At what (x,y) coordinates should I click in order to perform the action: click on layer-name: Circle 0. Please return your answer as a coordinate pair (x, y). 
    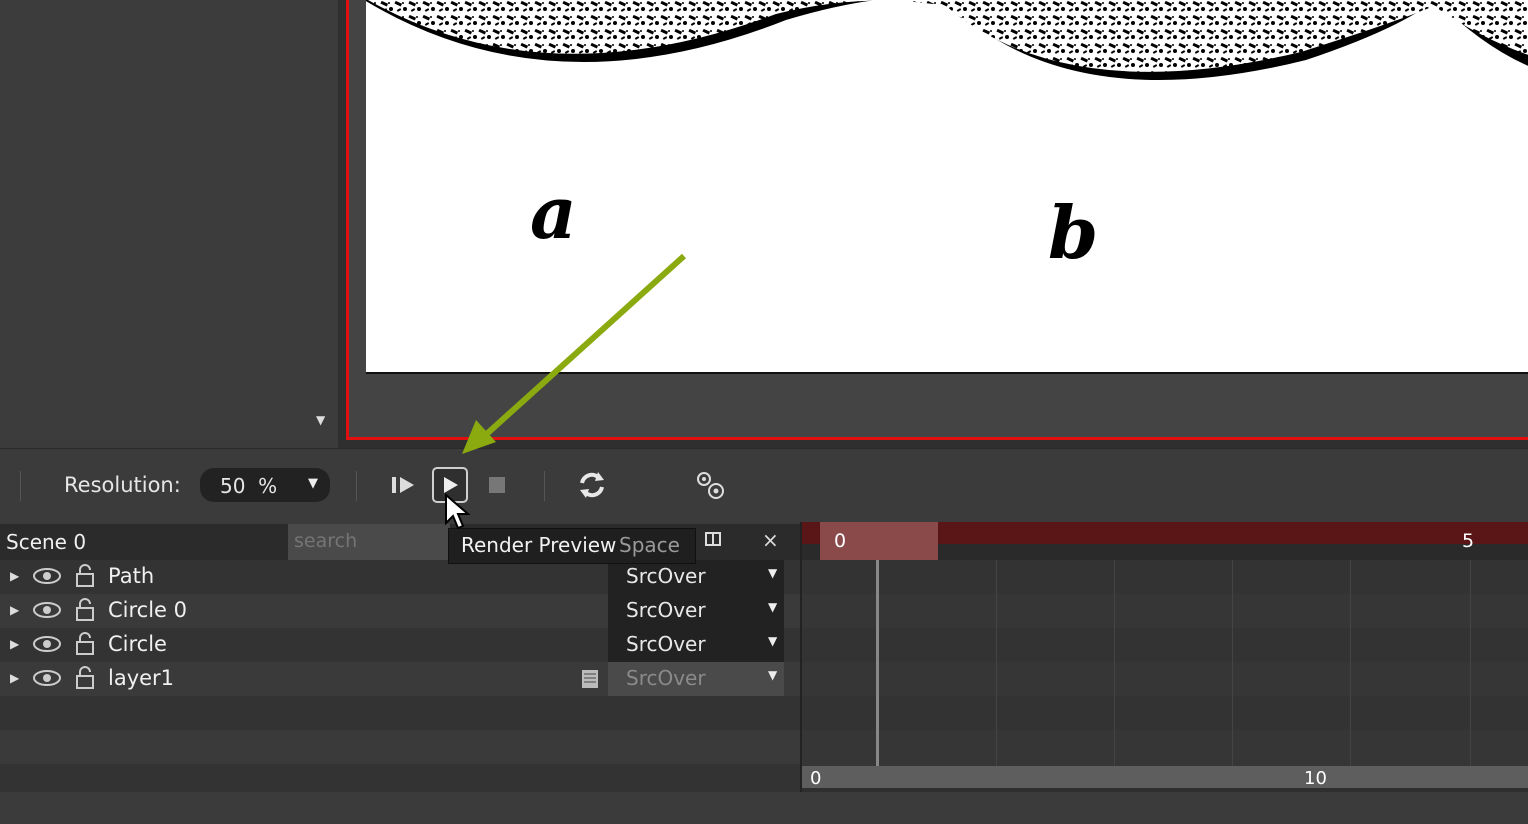
    Looking at the image, I should click on (147, 610).